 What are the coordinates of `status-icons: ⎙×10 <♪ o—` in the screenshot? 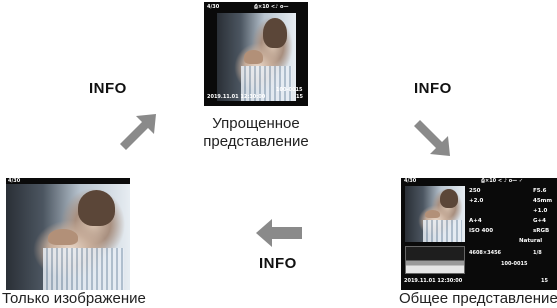 It's located at (271, 7).